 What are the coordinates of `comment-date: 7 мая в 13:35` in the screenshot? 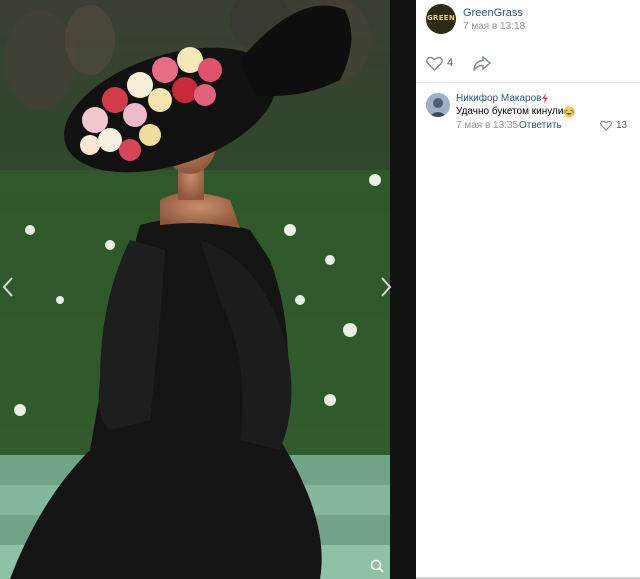 It's located at (487, 125).